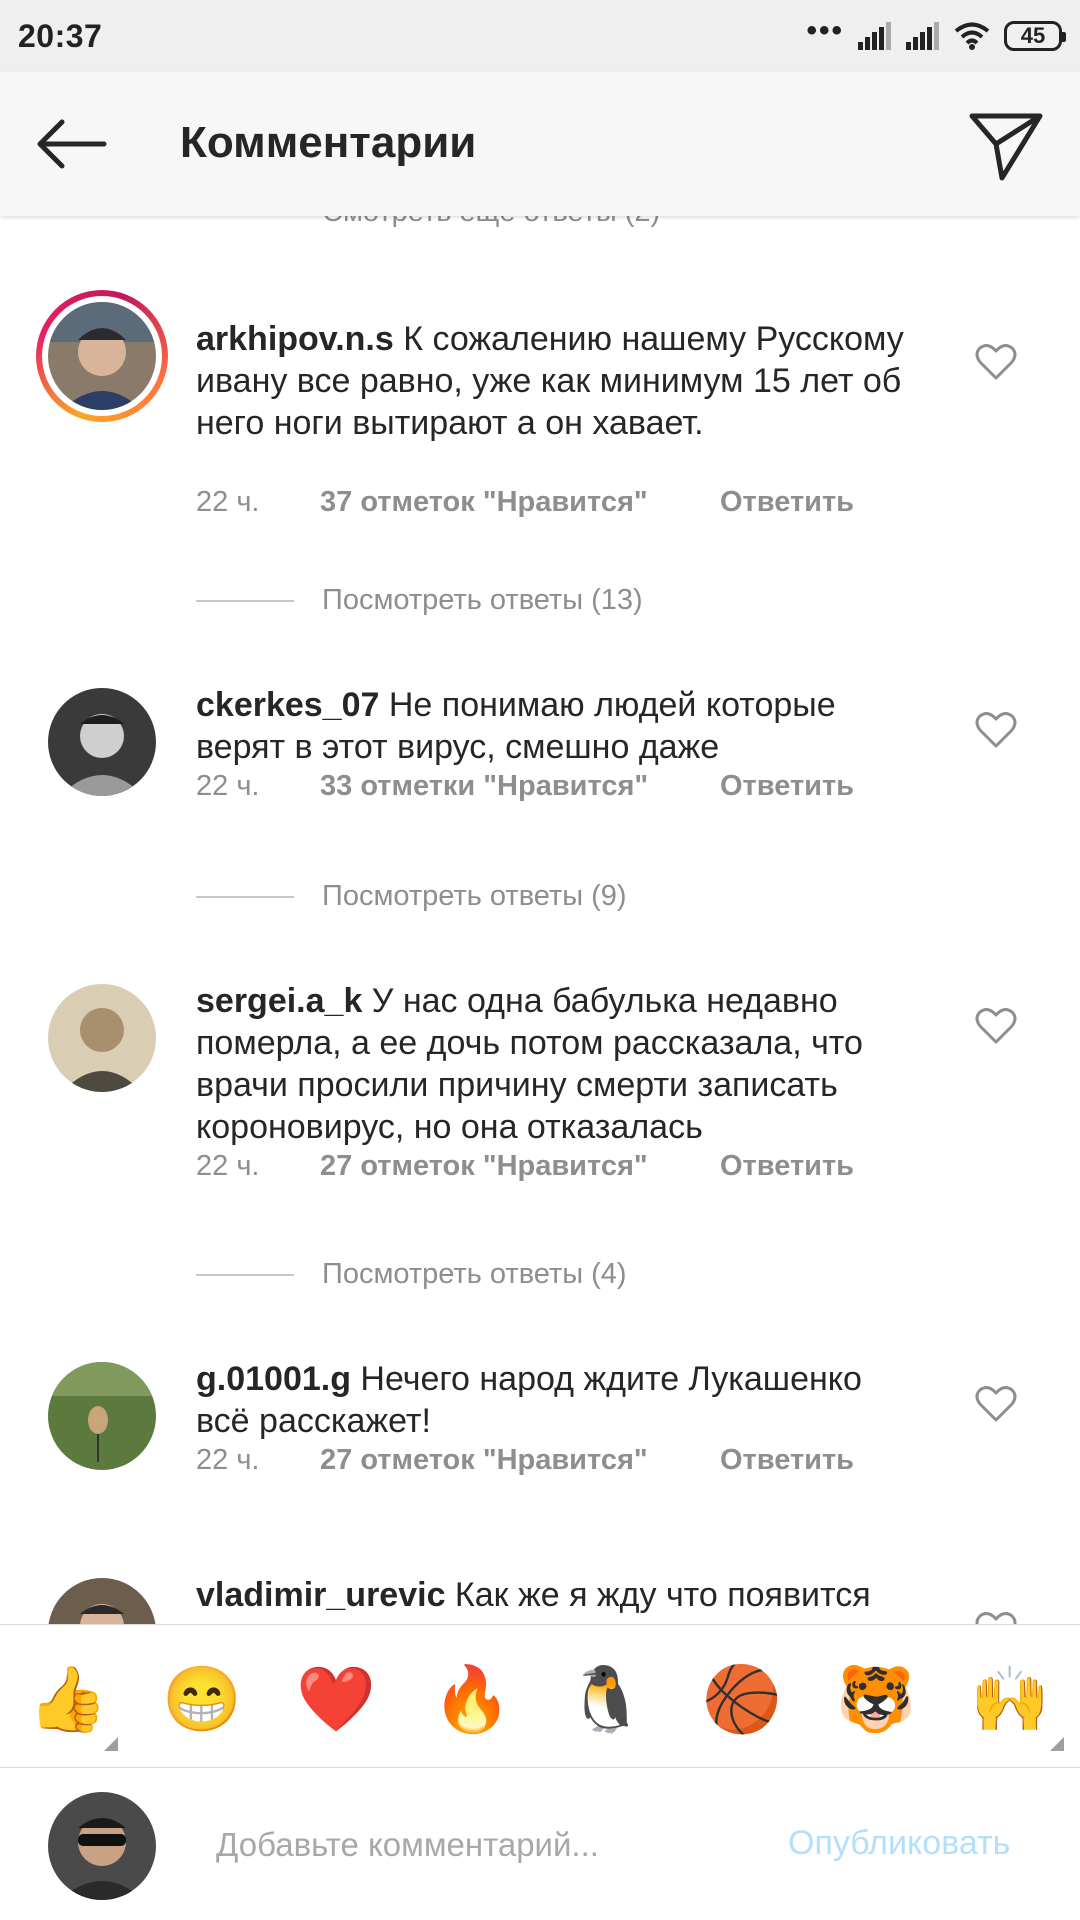 Image resolution: width=1080 pixels, height=1920 pixels. Describe the element at coordinates (606, 1699) in the screenshot. I see `penguin-emoji: 🐧` at that location.